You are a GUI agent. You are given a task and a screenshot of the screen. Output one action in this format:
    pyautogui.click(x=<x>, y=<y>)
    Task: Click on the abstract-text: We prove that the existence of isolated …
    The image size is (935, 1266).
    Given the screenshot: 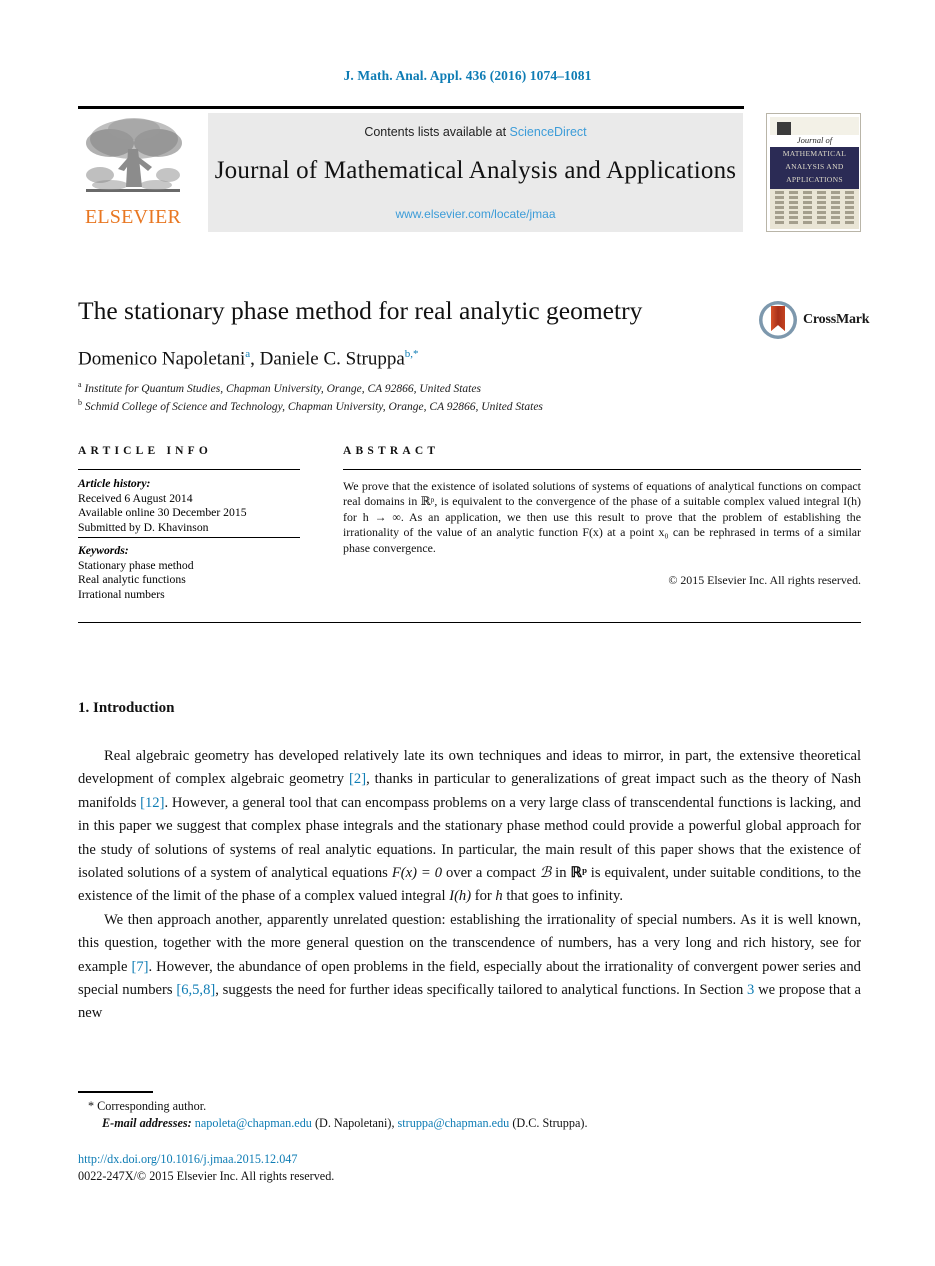 What is the action you would take?
    pyautogui.click(x=602, y=517)
    